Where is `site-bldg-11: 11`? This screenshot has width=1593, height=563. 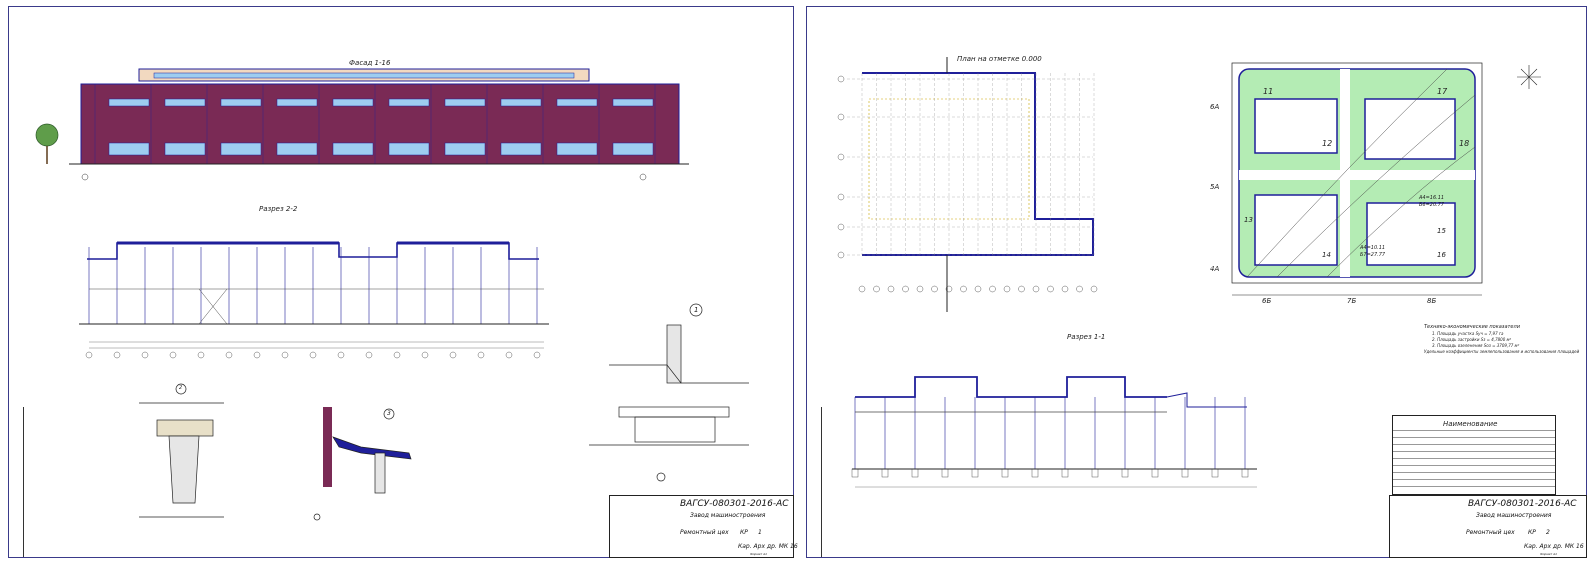 site-bldg-11: 11 is located at coordinates (1268, 91).